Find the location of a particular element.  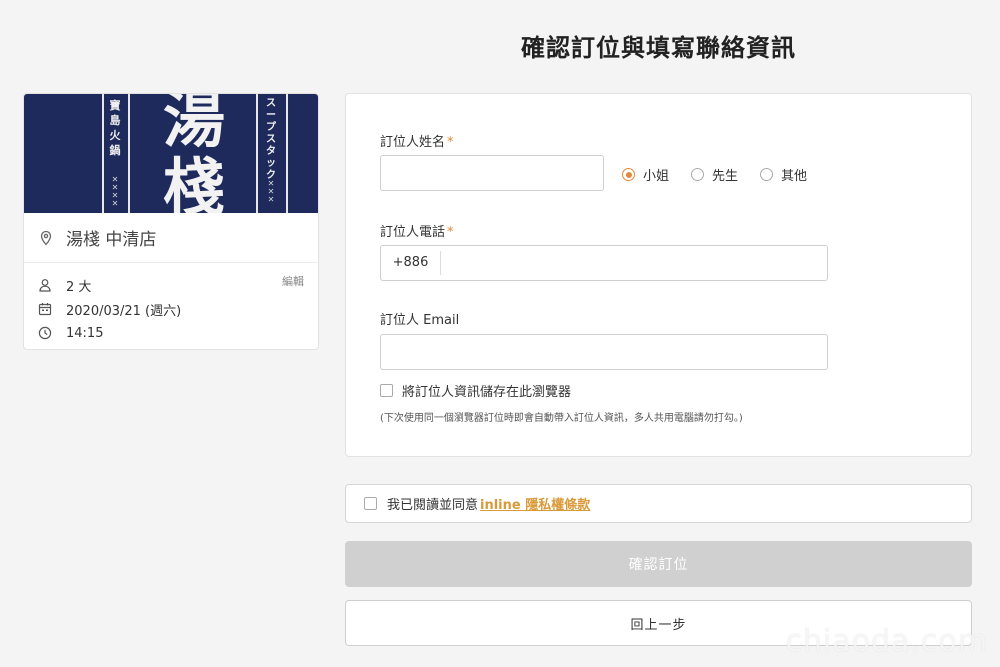

party-size: 2 大 is located at coordinates (79, 287).